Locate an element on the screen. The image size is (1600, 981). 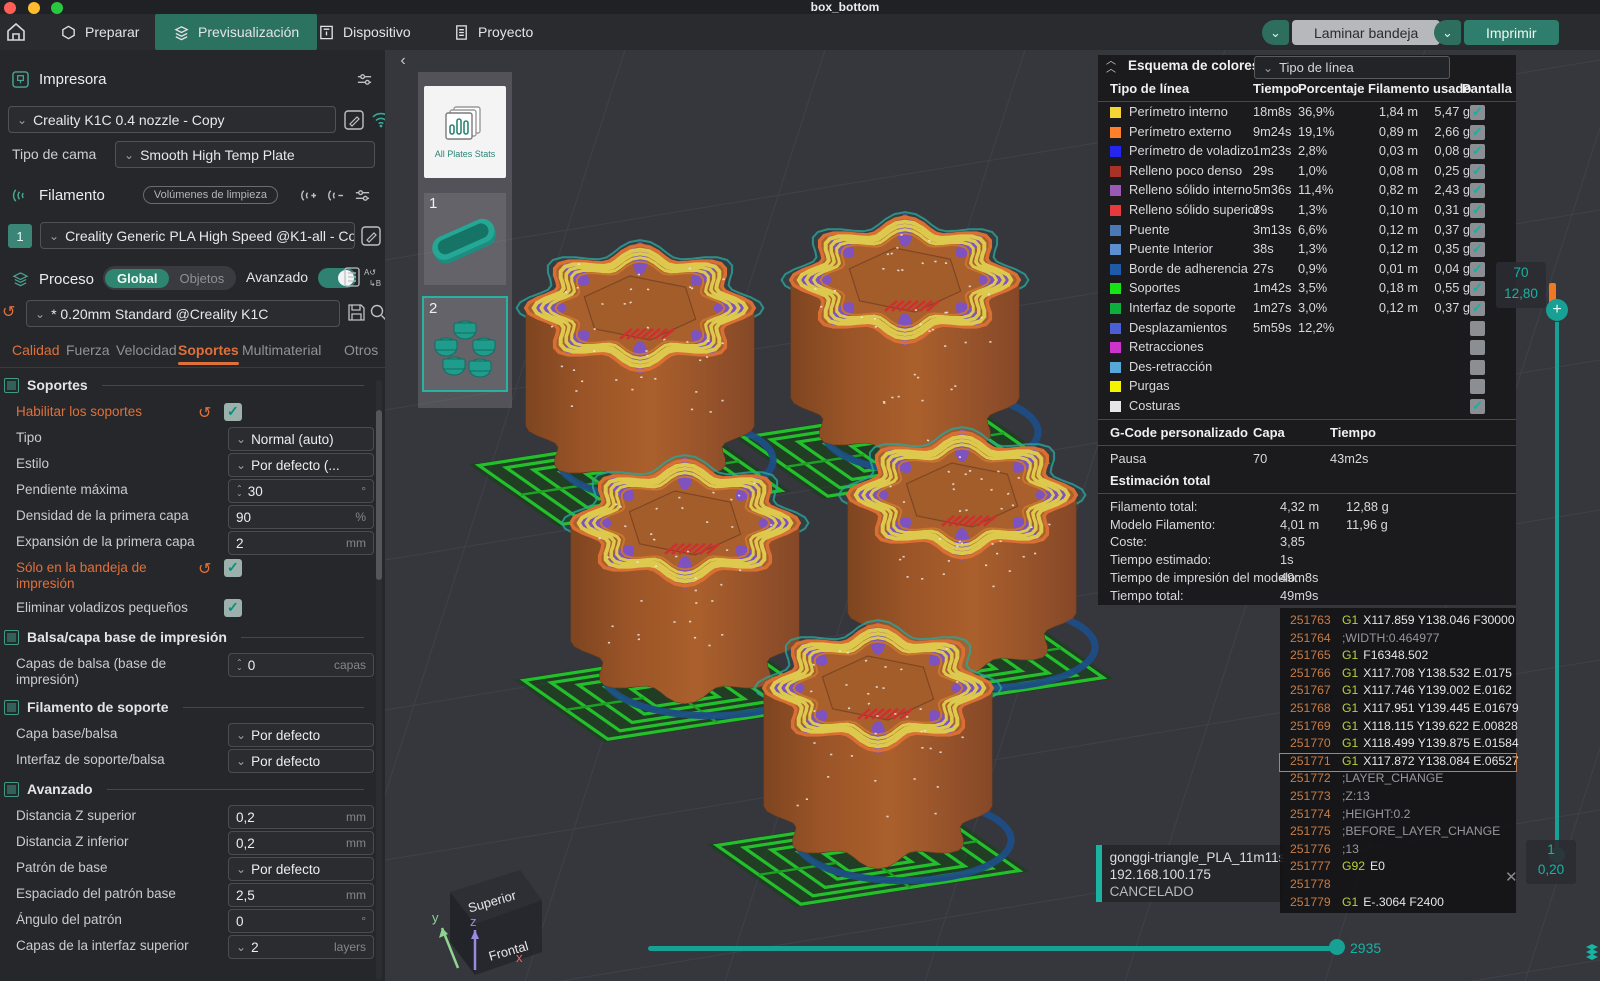
print-button: ⌄ Imprimir is located at coordinates (1496, 32).